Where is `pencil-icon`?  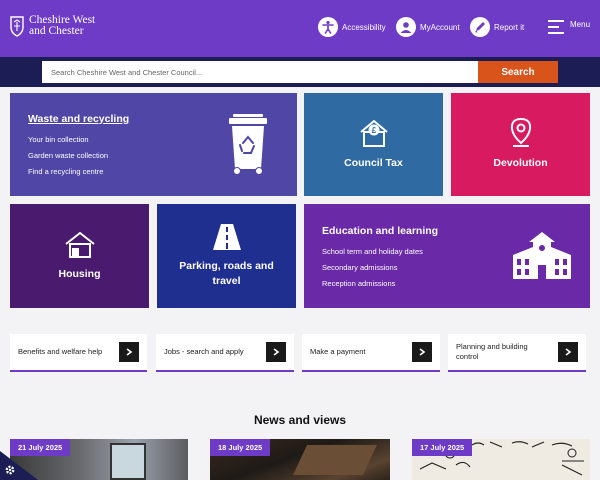 pencil-icon is located at coordinates (480, 27).